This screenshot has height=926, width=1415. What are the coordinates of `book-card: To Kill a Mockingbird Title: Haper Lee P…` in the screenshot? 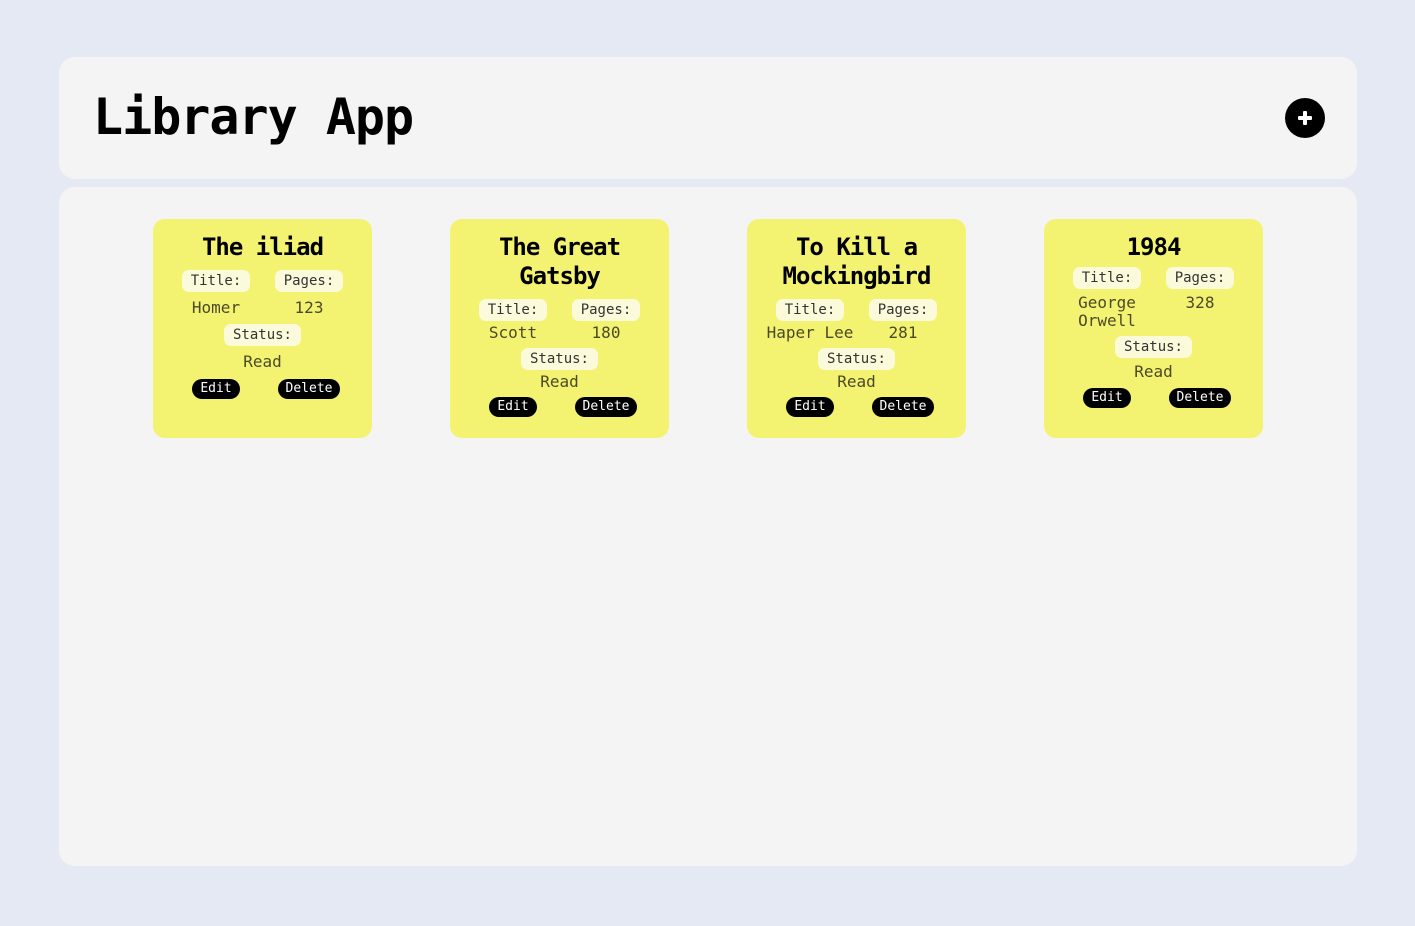 It's located at (856, 328).